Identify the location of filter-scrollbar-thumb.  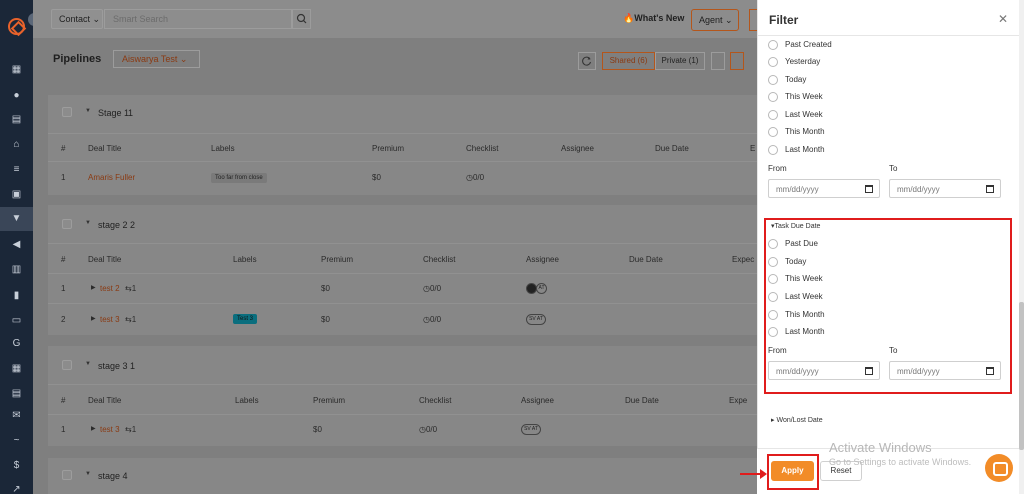
(1021, 376).